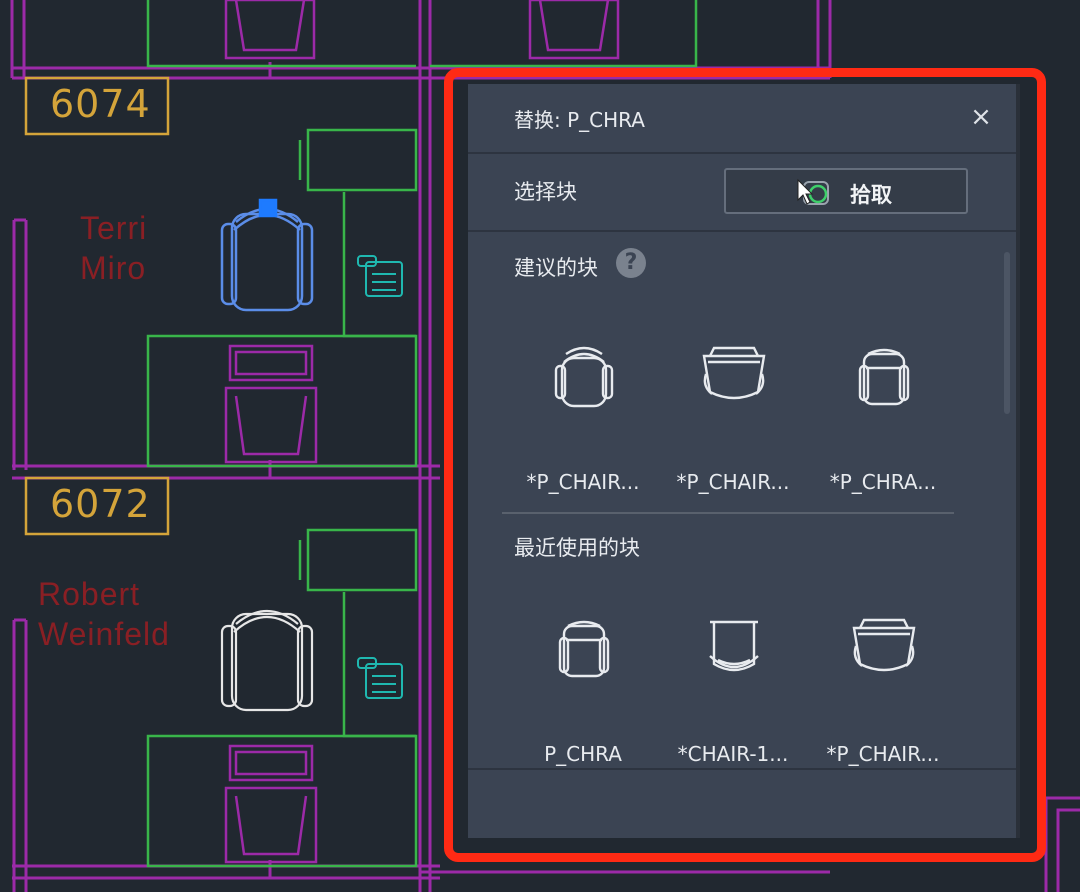  What do you see at coordinates (583, 697) in the screenshot?
I see `recent-block-tile: P_CHRA` at bounding box center [583, 697].